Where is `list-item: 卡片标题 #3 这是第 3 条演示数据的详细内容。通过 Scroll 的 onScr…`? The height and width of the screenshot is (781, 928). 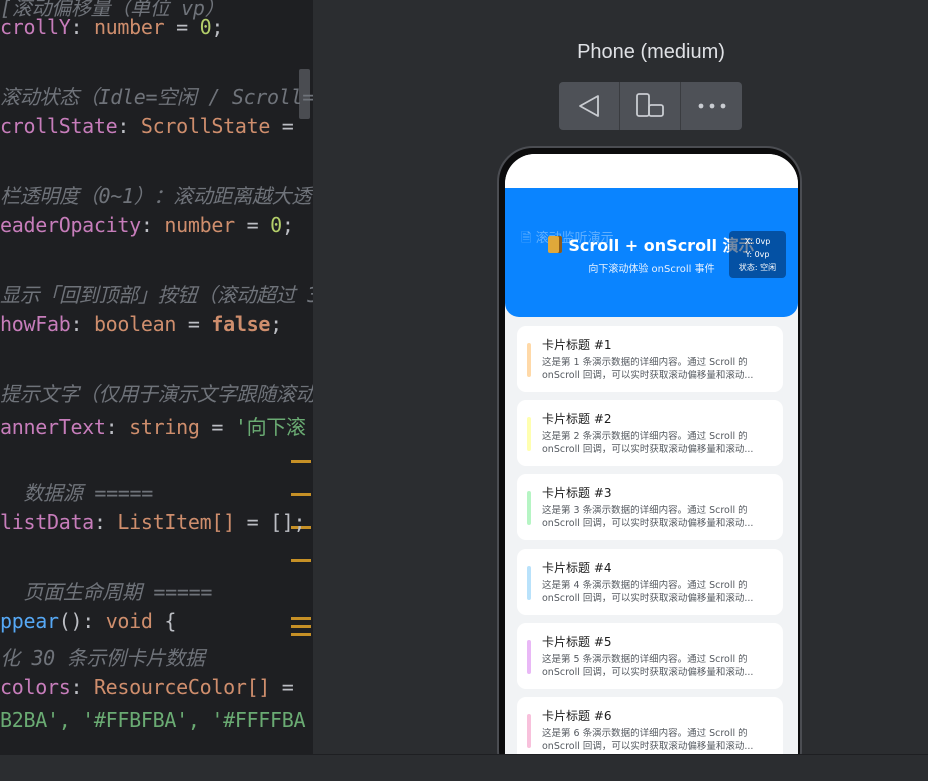 list-item: 卡片标题 #3 这是第 3 条演示数据的详细内容。通过 Scroll 的 onScr… is located at coordinates (650, 507).